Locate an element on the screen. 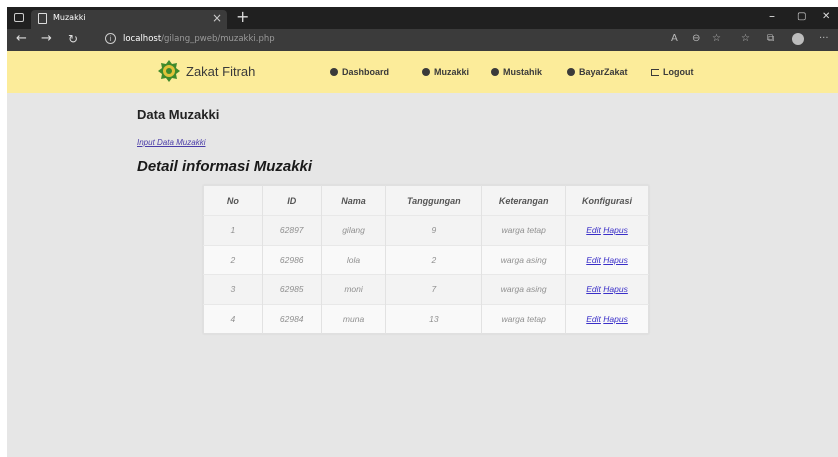  title-bar: Muzakki × + – ▢ ✕ is located at coordinates (422, 18).